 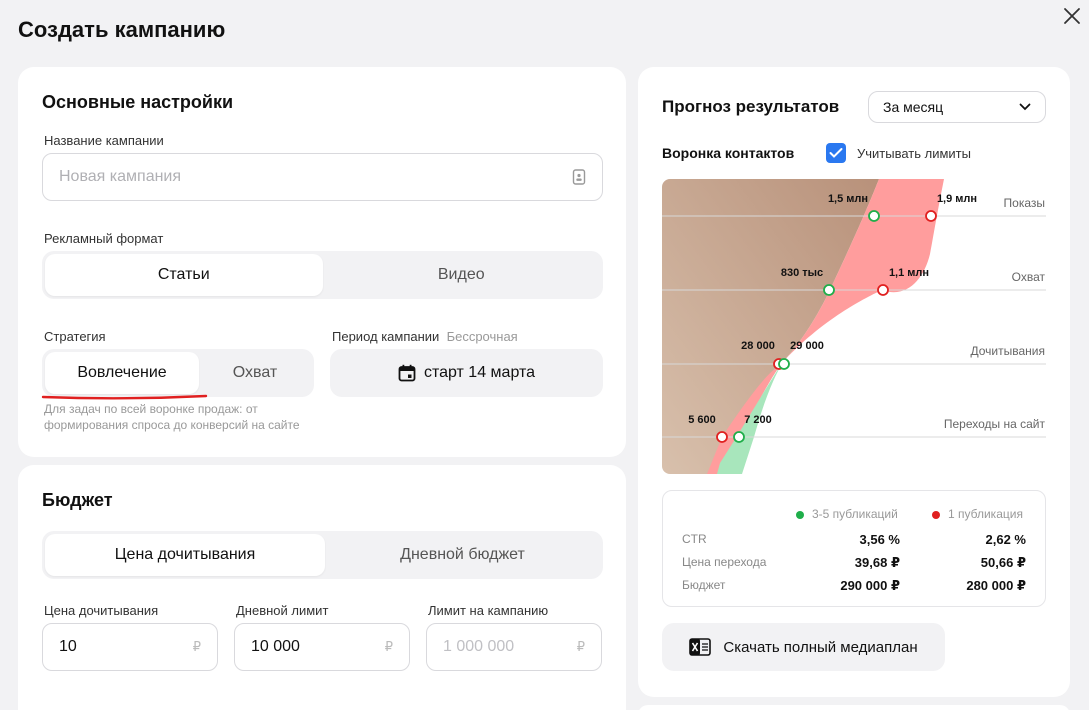 I want to click on read-price-input, so click(x=126, y=647).